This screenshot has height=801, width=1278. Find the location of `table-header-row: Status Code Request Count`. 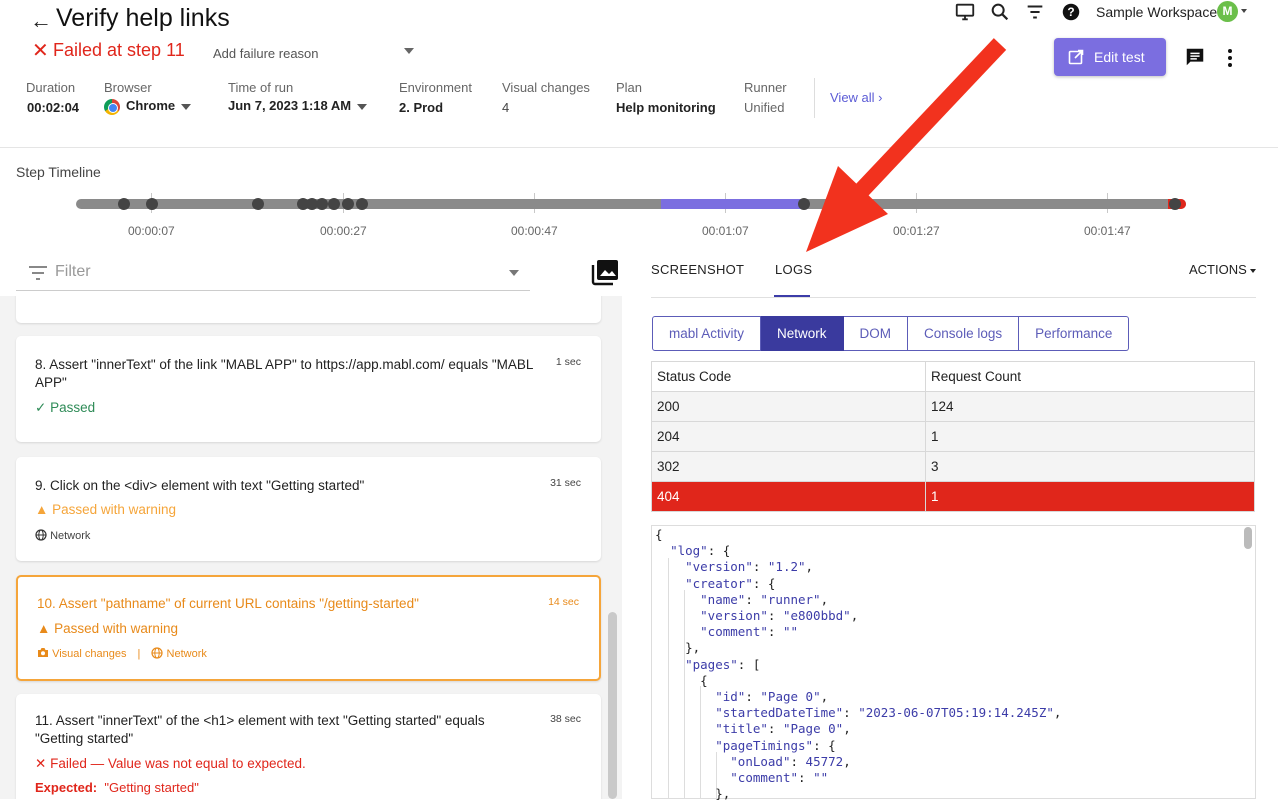

table-header-row: Status Code Request Count is located at coordinates (953, 376).